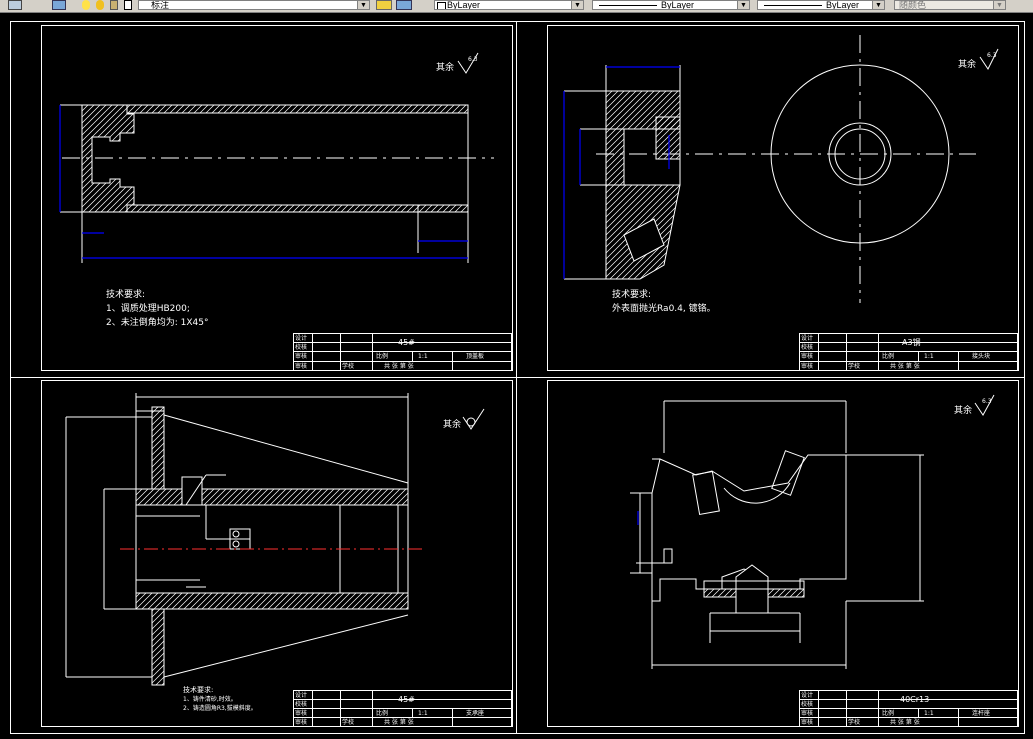  I want to click on lock-icon, so click(114, 5).